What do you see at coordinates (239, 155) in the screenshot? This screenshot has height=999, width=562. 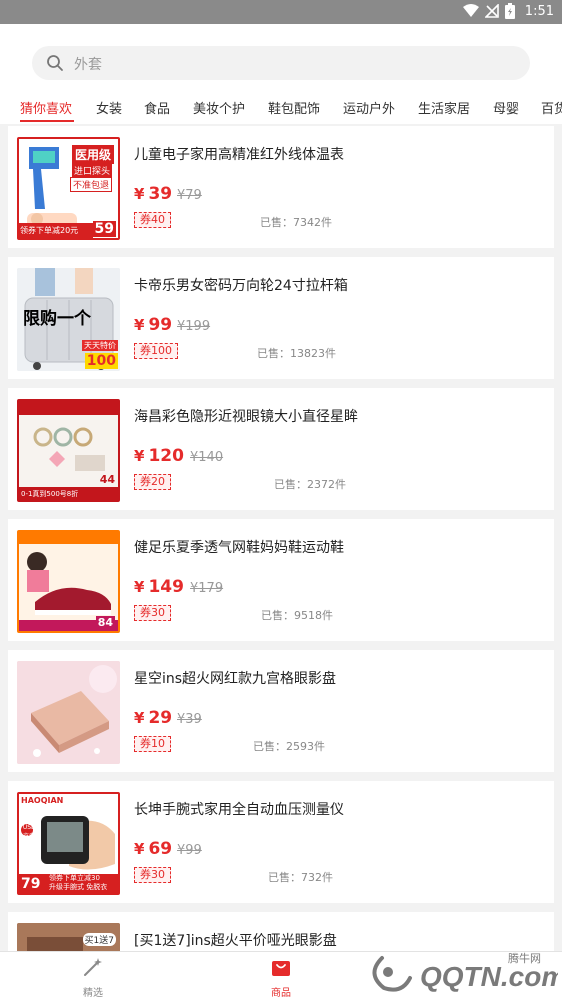 I see `product-title: 儿童电子家用高精准红外线体温表` at bounding box center [239, 155].